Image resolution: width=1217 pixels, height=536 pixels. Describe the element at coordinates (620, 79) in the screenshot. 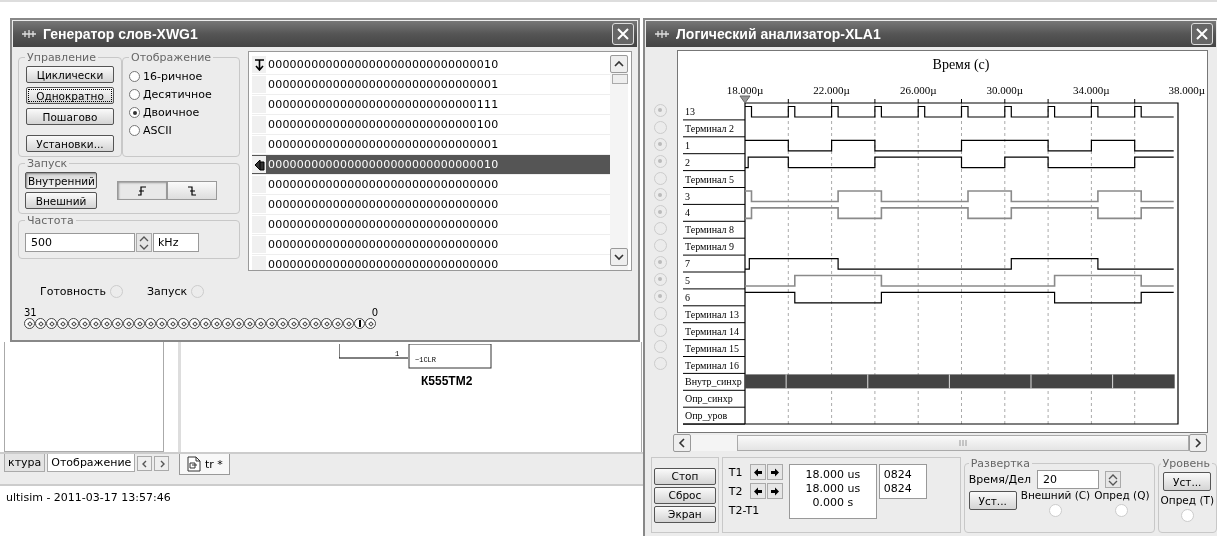

I see `scroll-thumb` at that location.